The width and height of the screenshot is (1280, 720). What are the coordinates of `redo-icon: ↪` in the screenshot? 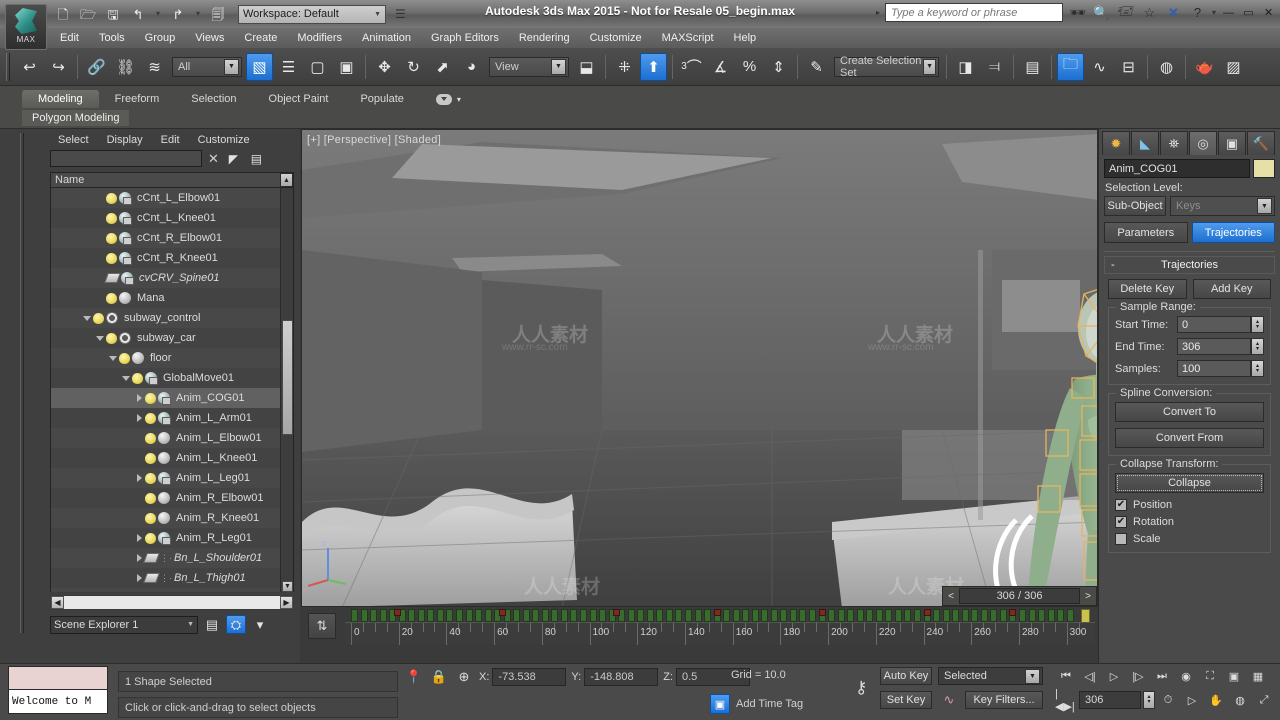 It's located at (58, 67).